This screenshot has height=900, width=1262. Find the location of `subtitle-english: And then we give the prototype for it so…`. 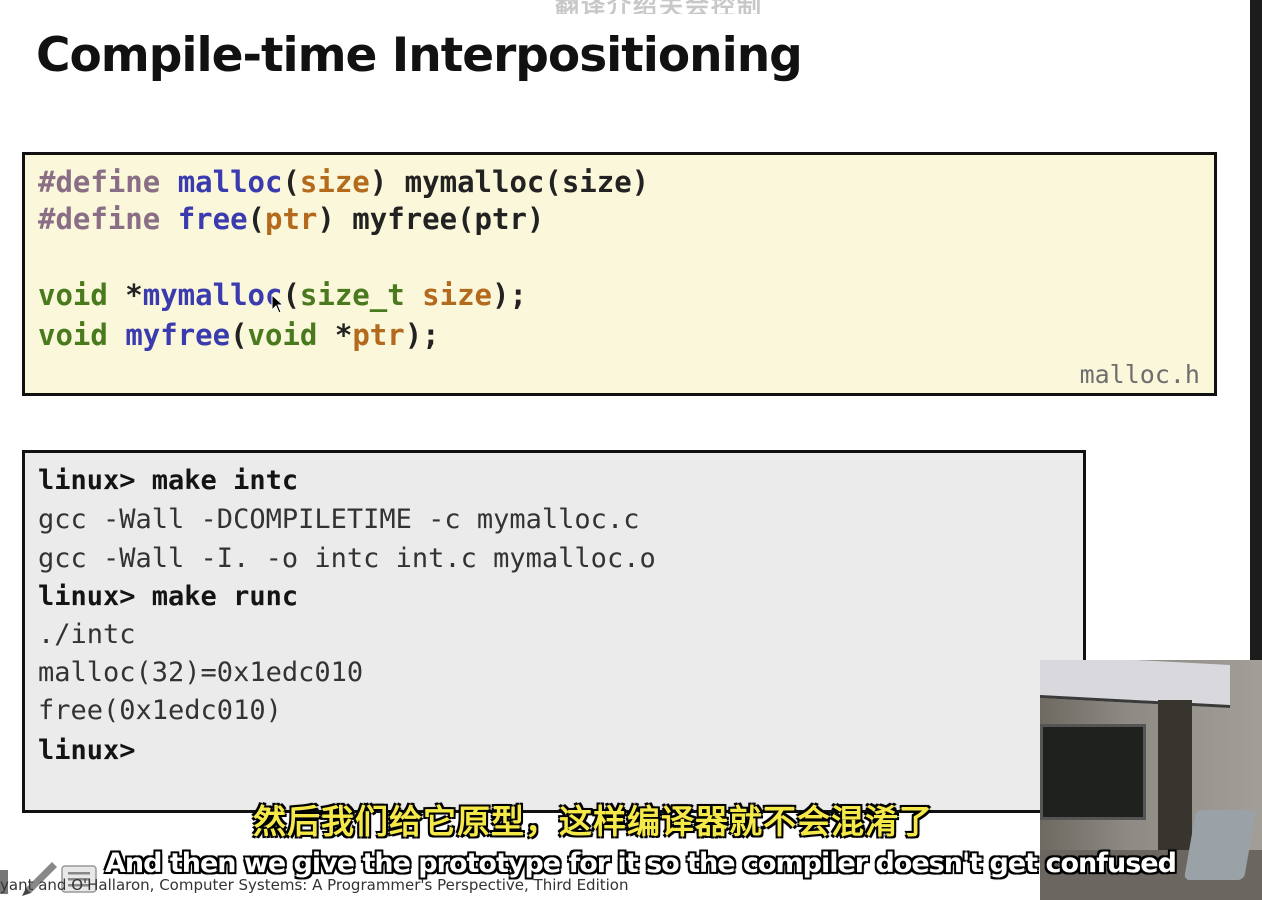

subtitle-english: And then we give the prototype for it so… is located at coordinates (641, 863).